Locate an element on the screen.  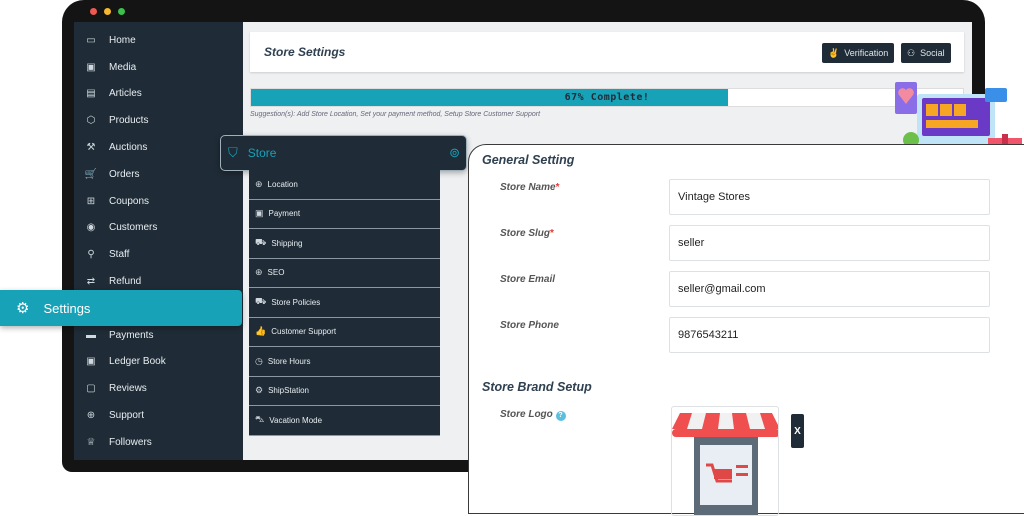
settings-circle-icon: ⊚ is located at coordinates (454, 153).